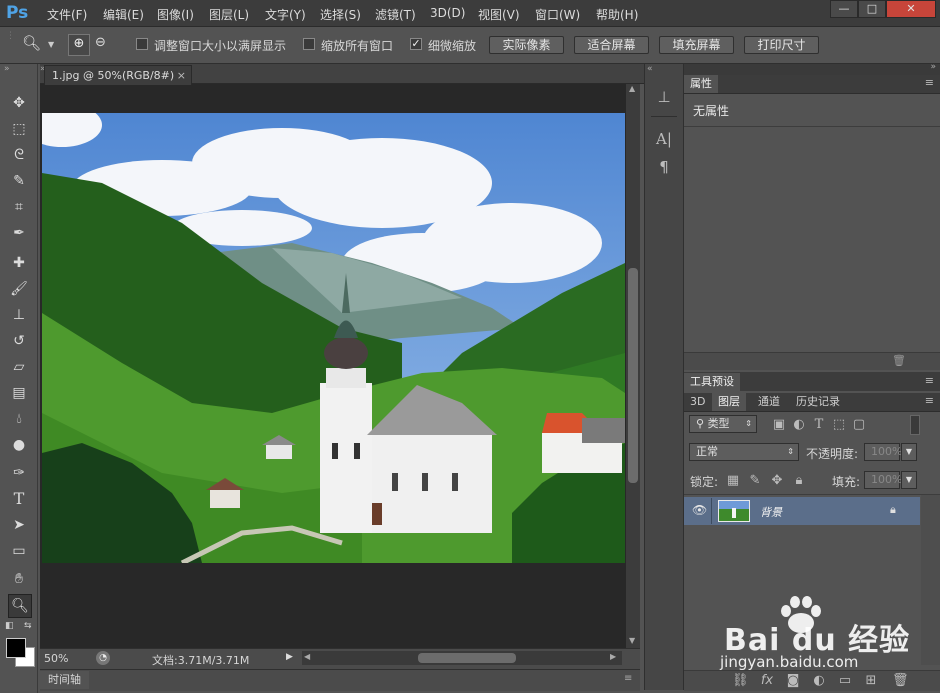 The image size is (940, 693). I want to click on zoom-out-icon: ⊖, so click(100, 42).